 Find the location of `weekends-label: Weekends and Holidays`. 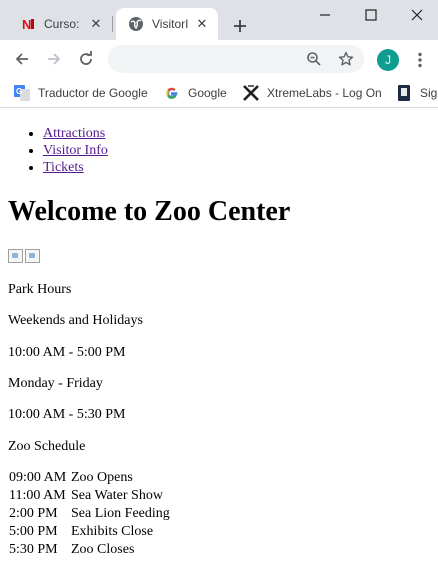

weekends-label: Weekends and Holidays is located at coordinates (75, 320).